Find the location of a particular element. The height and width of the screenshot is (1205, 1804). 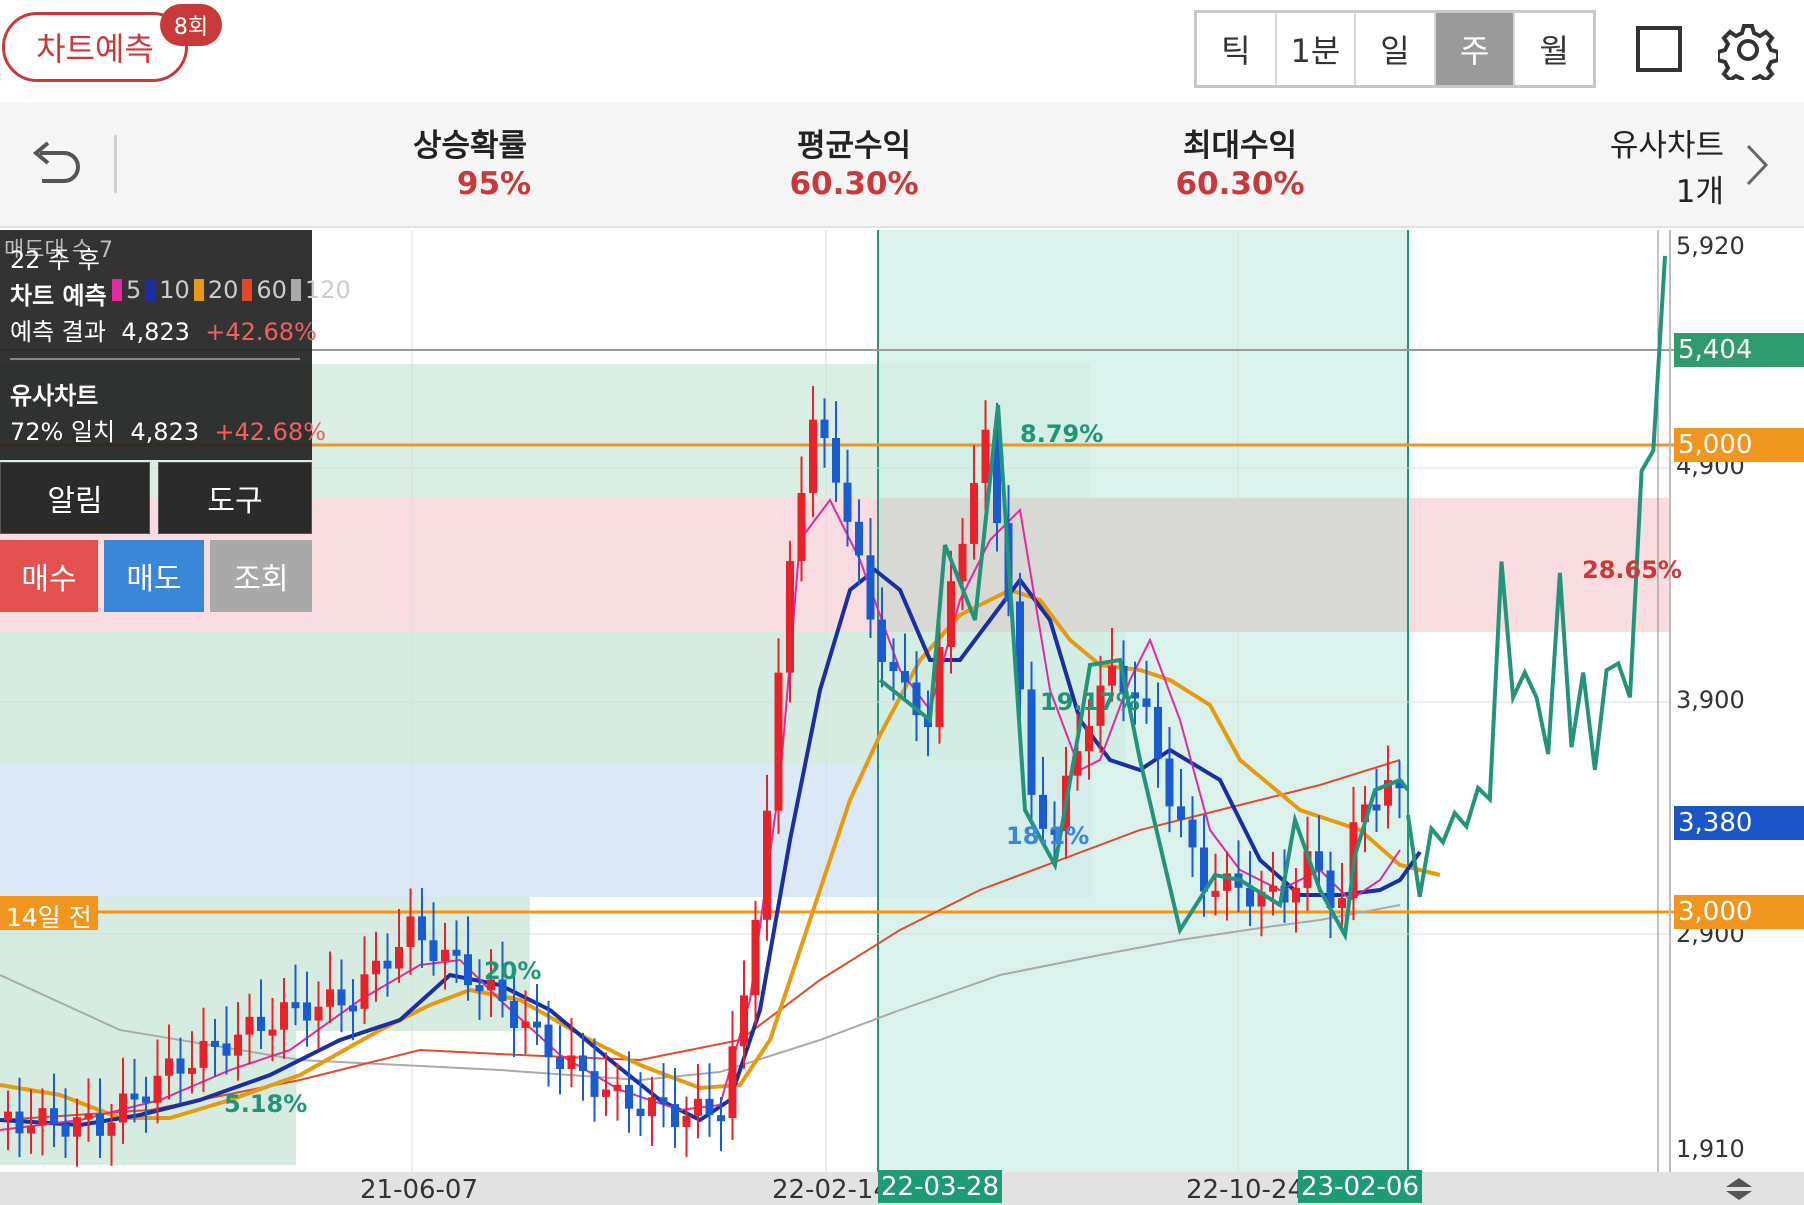

days-ago-tag: 14일 전 is located at coordinates (49, 914).